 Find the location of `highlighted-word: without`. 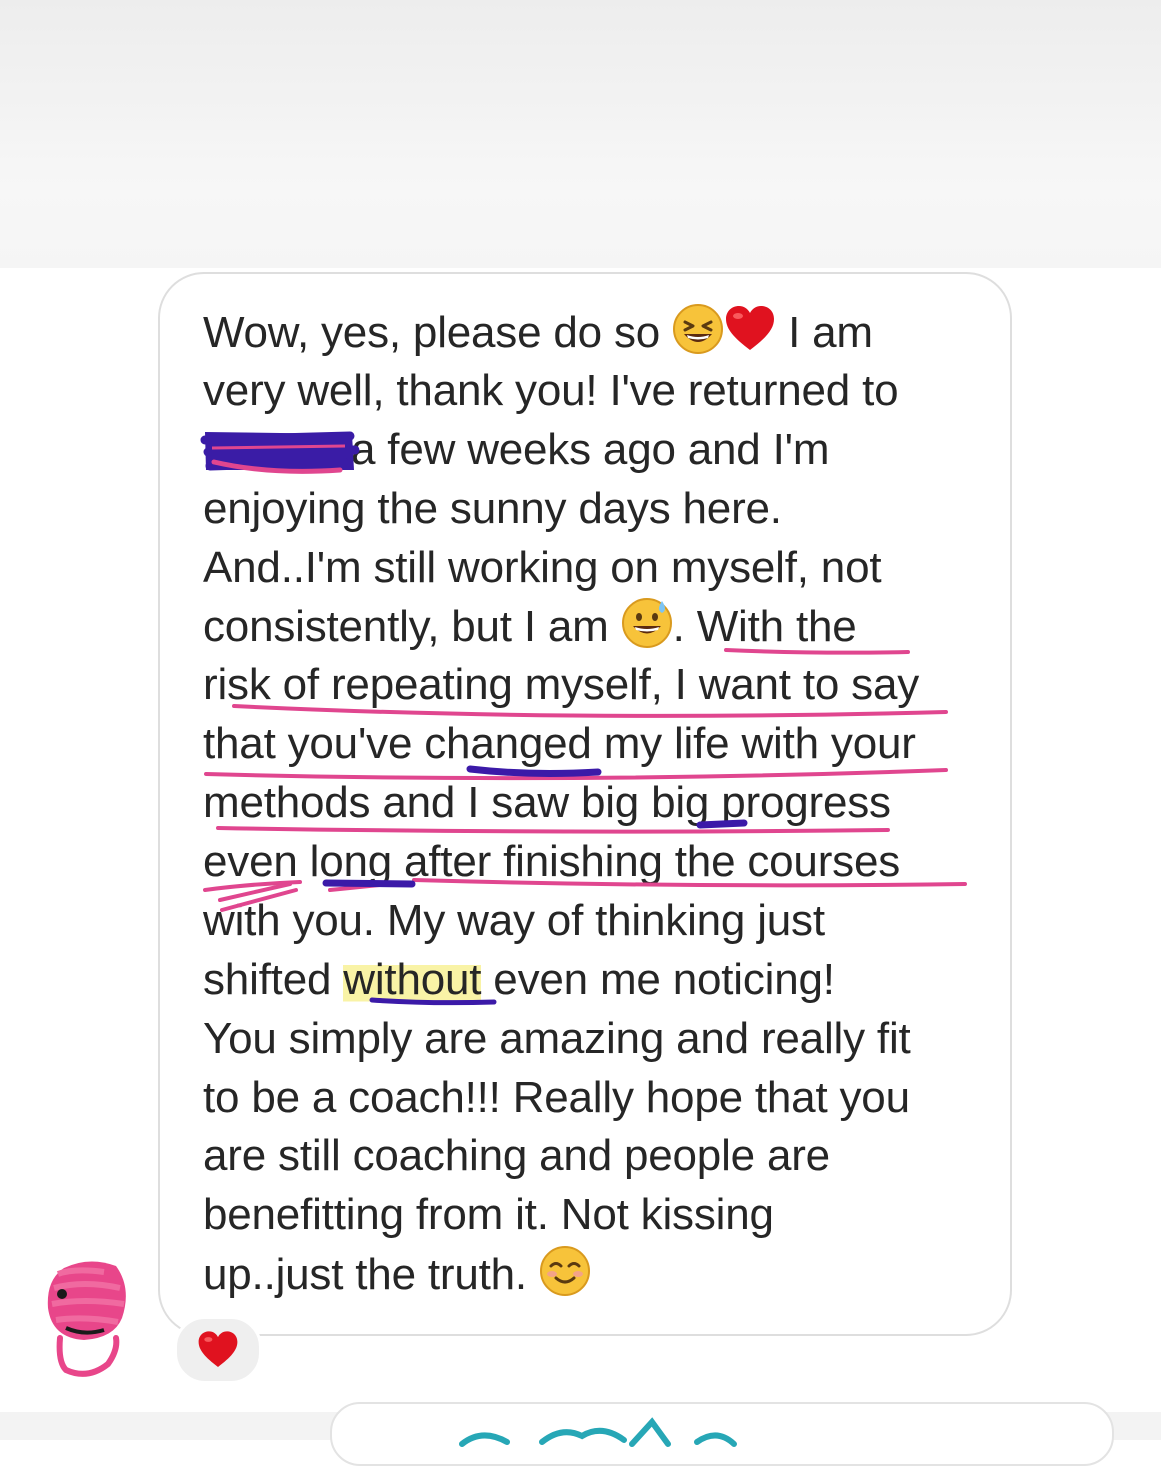

highlighted-word: without is located at coordinates (412, 979).